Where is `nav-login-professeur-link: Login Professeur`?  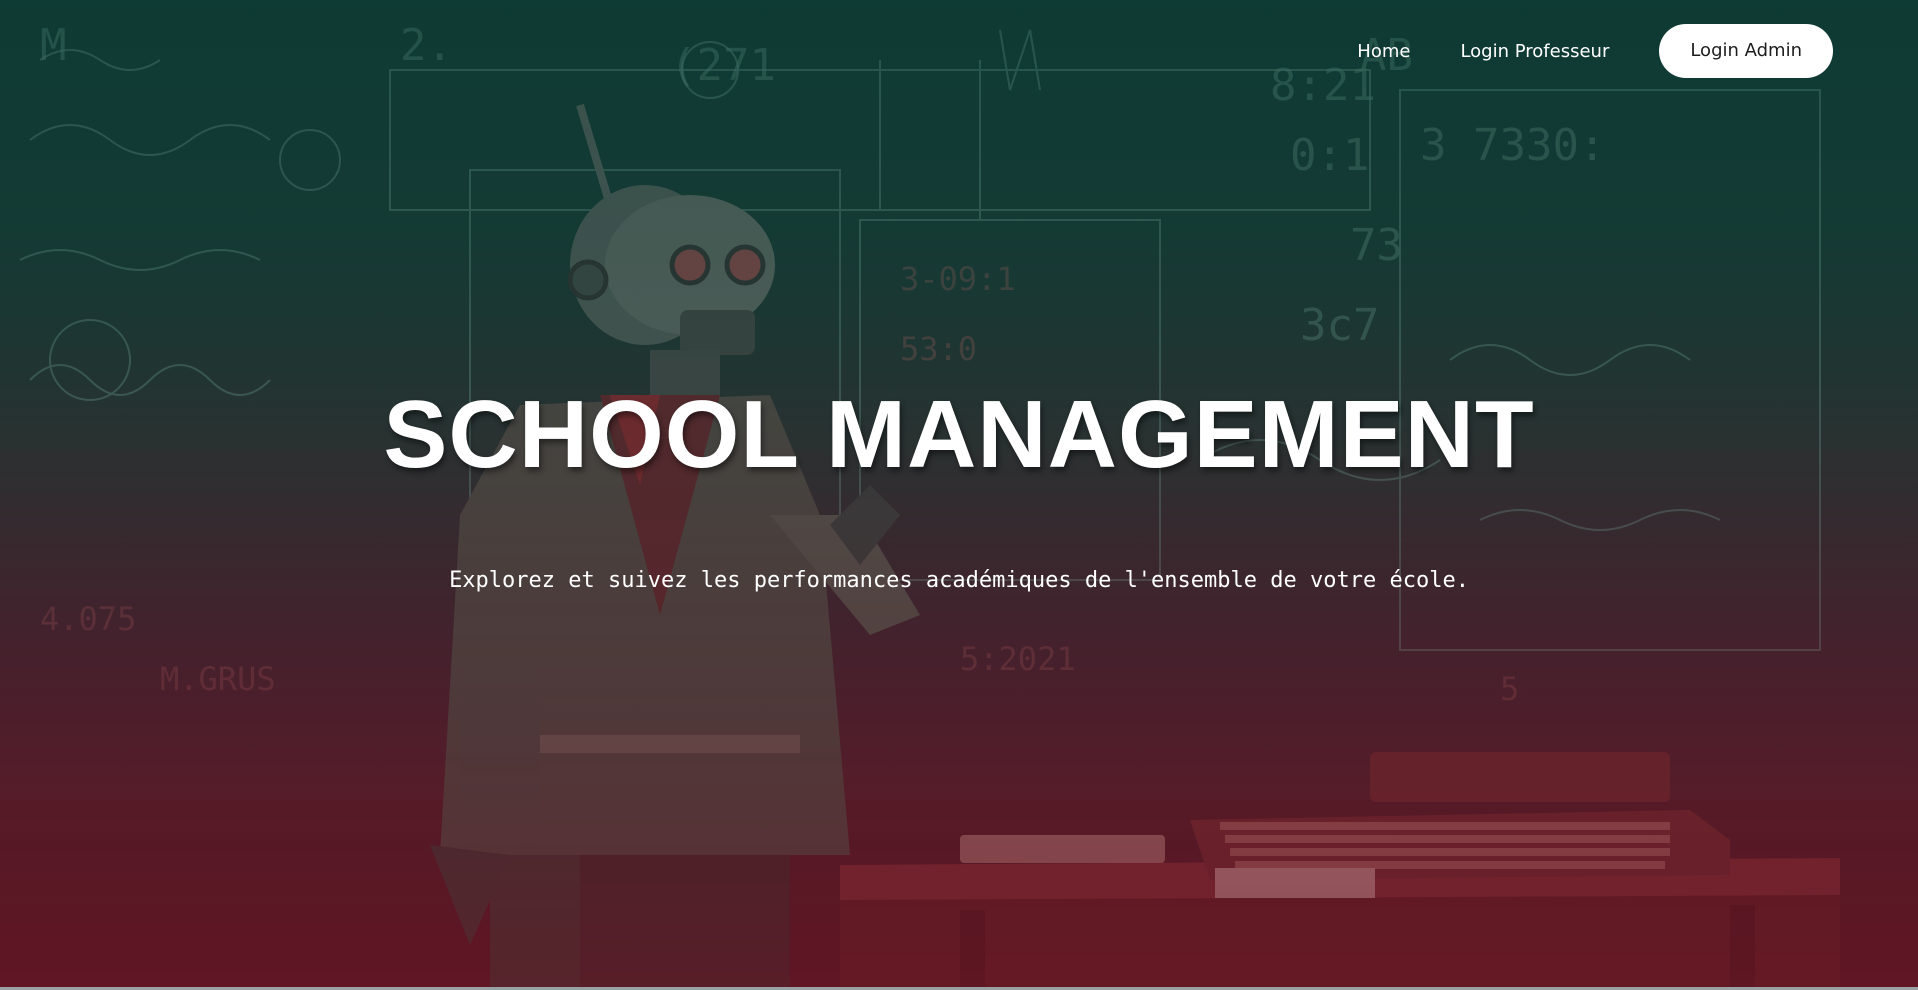
nav-login-professeur-link: Login Professeur is located at coordinates (1534, 51).